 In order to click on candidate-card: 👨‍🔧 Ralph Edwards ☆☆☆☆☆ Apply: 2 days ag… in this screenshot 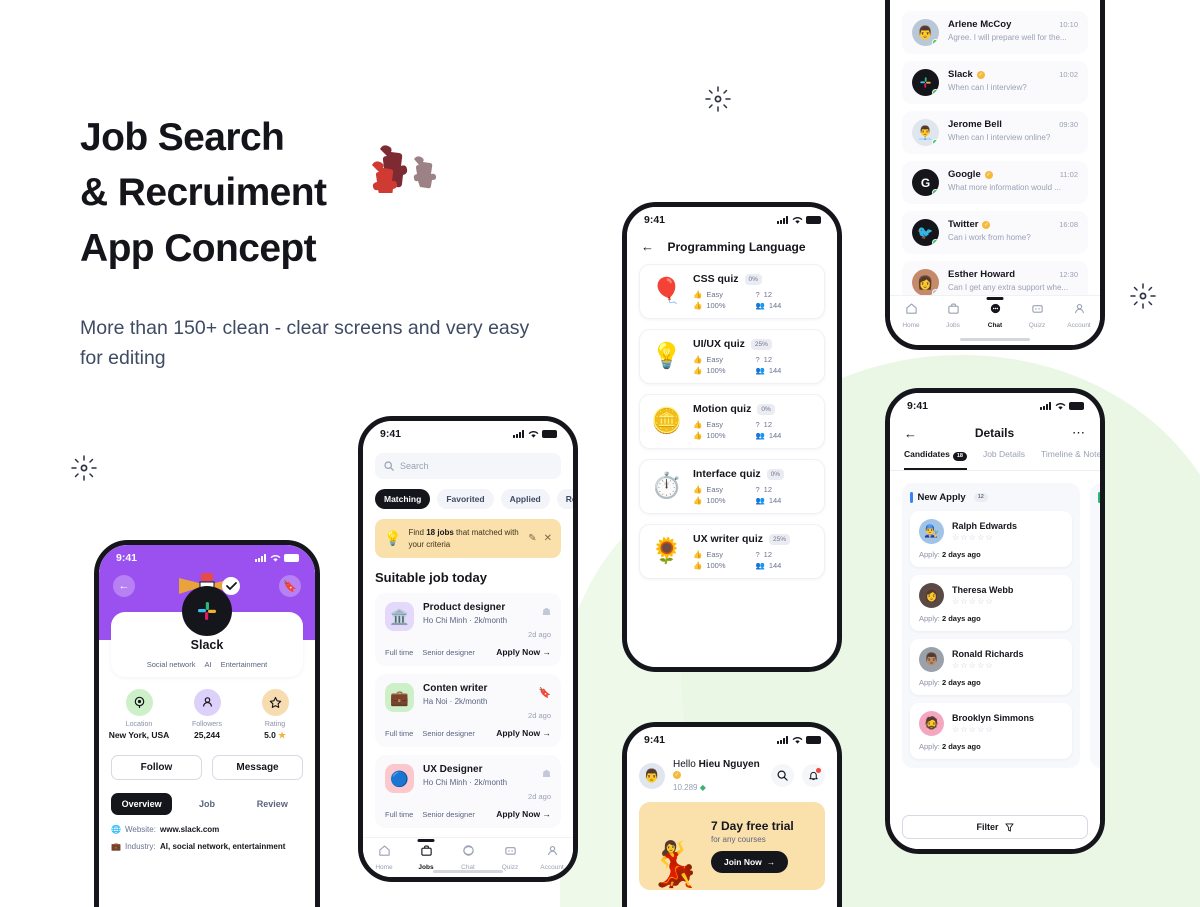, I will do `click(991, 538)`.